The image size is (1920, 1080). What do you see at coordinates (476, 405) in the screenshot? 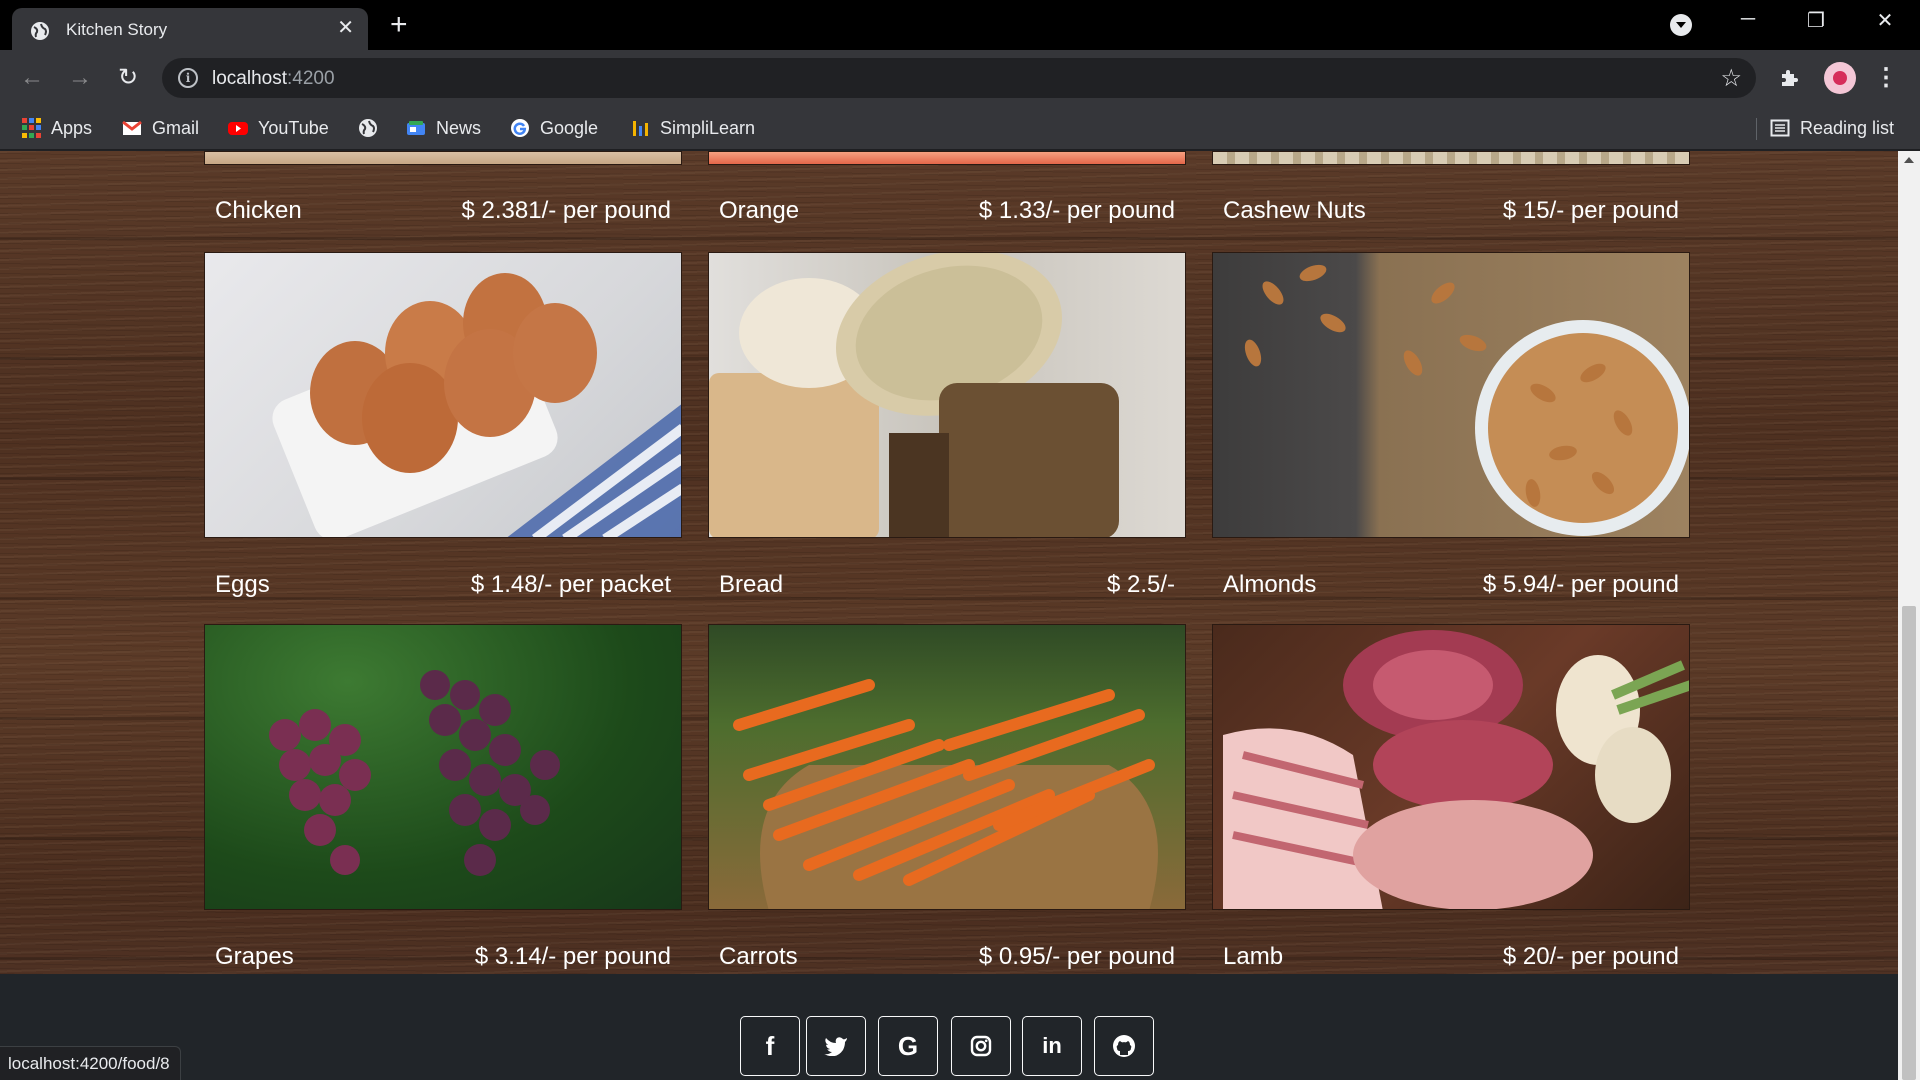
I see `eggs-illustration` at bounding box center [476, 405].